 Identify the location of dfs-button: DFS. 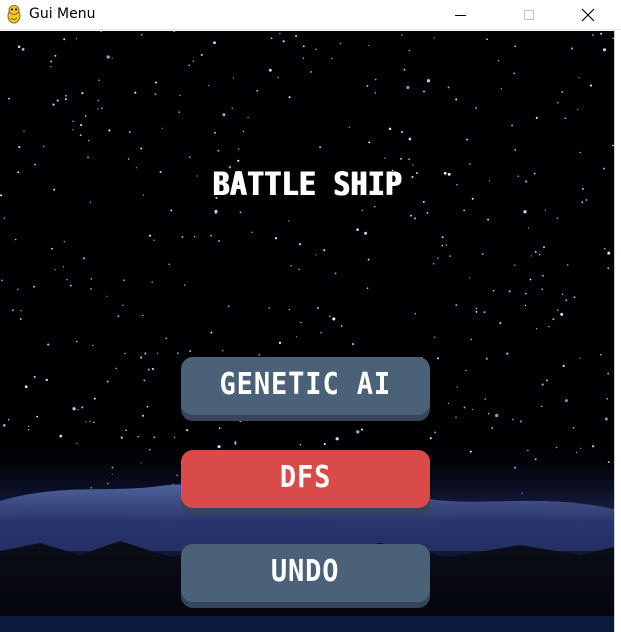
(305, 482).